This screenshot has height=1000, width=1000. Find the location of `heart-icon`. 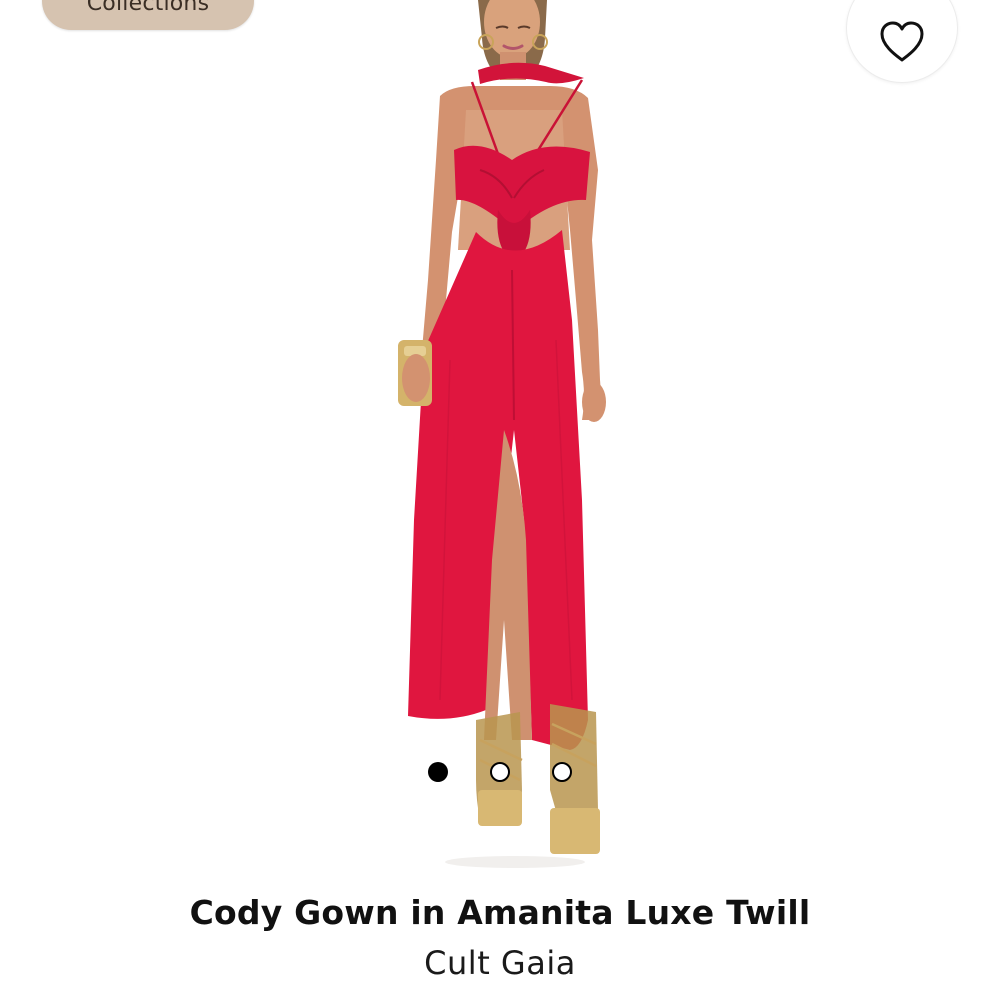

heart-icon is located at coordinates (902, 41).